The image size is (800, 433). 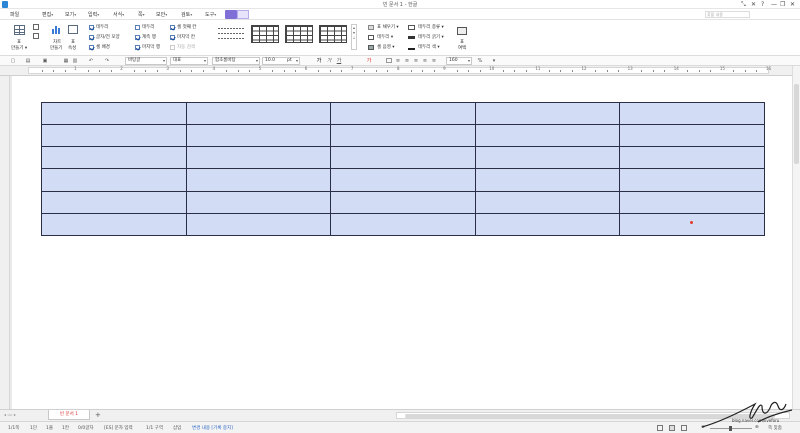 What do you see at coordinates (172, 47) in the screenshot?
I see `checkbox-auto` at bounding box center [172, 47].